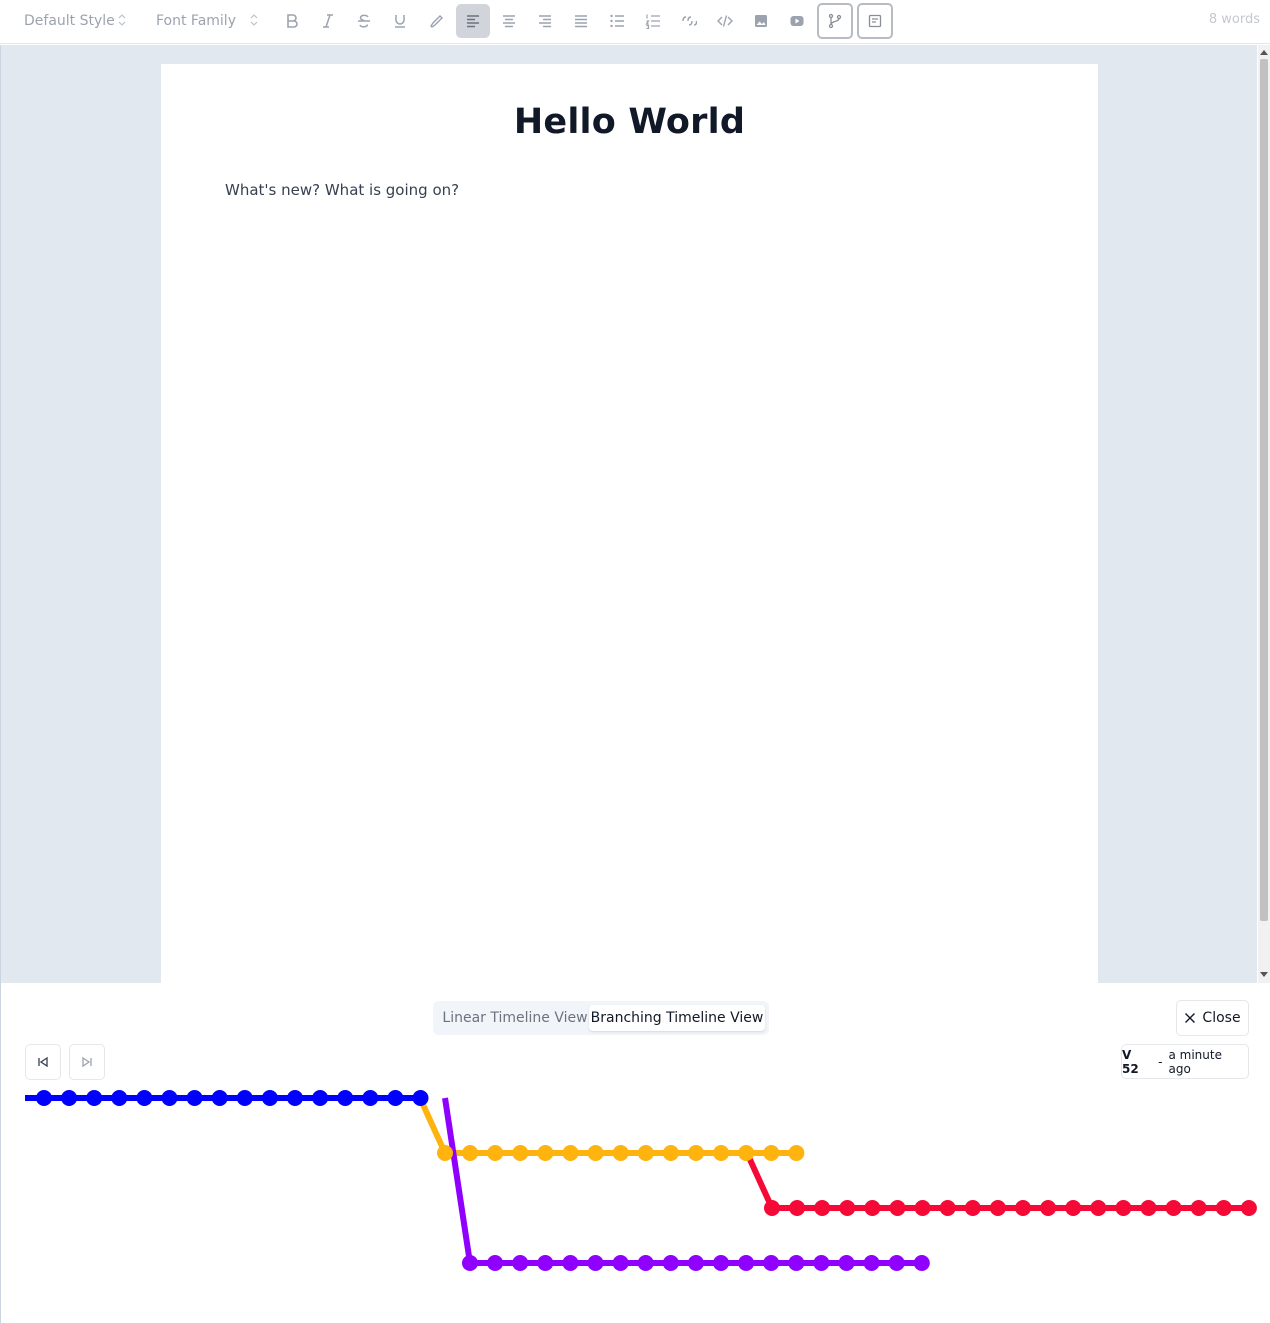 The width and height of the screenshot is (1270, 1323). I want to click on scroll-up-arrow-icon, so click(1264, 52).